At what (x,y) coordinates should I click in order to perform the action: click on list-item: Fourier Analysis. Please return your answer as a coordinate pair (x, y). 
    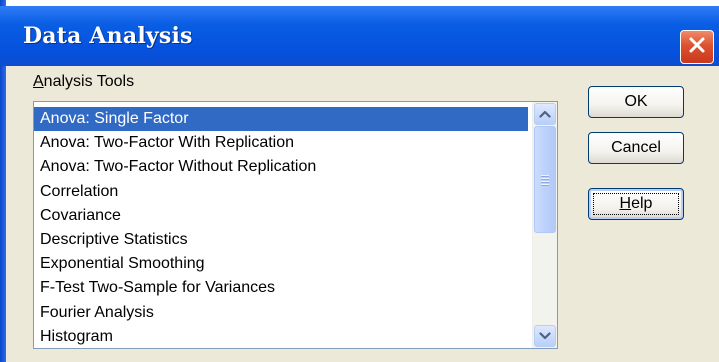
    Looking at the image, I should click on (281, 313).